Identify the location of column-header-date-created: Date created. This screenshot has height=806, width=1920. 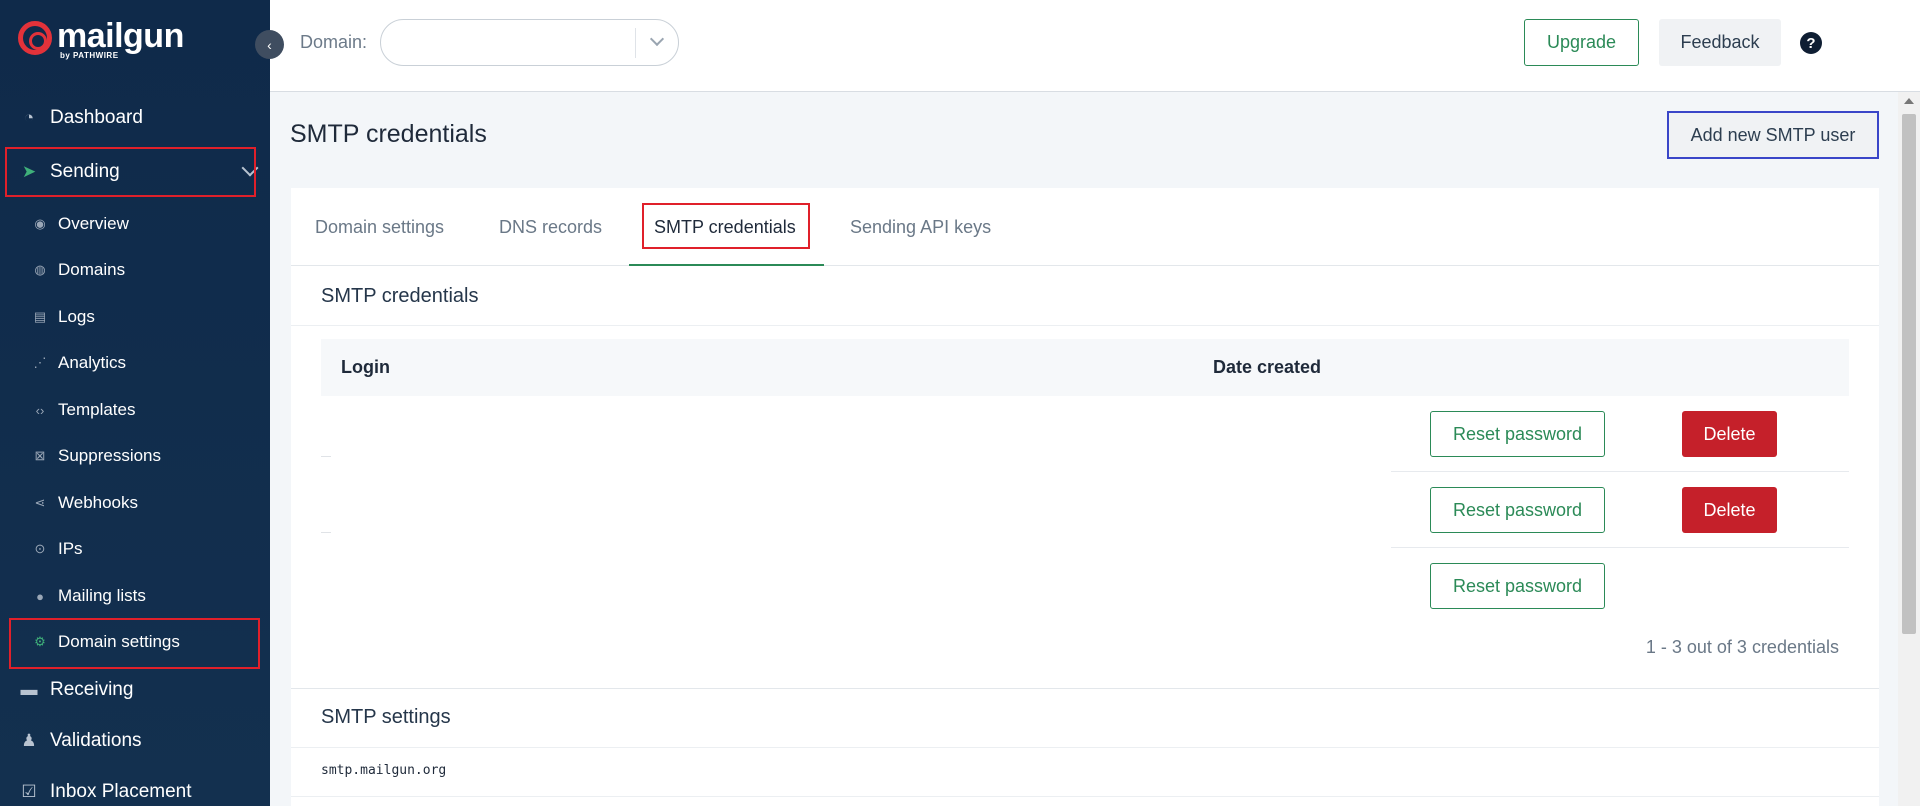
(1267, 367).